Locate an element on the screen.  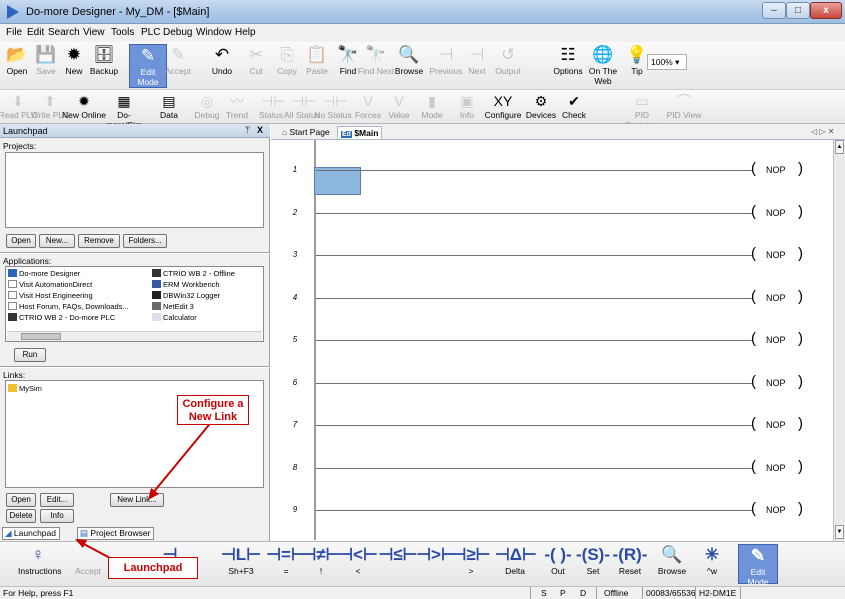
launchpad-callout: Launchpad is located at coordinates (153, 568).